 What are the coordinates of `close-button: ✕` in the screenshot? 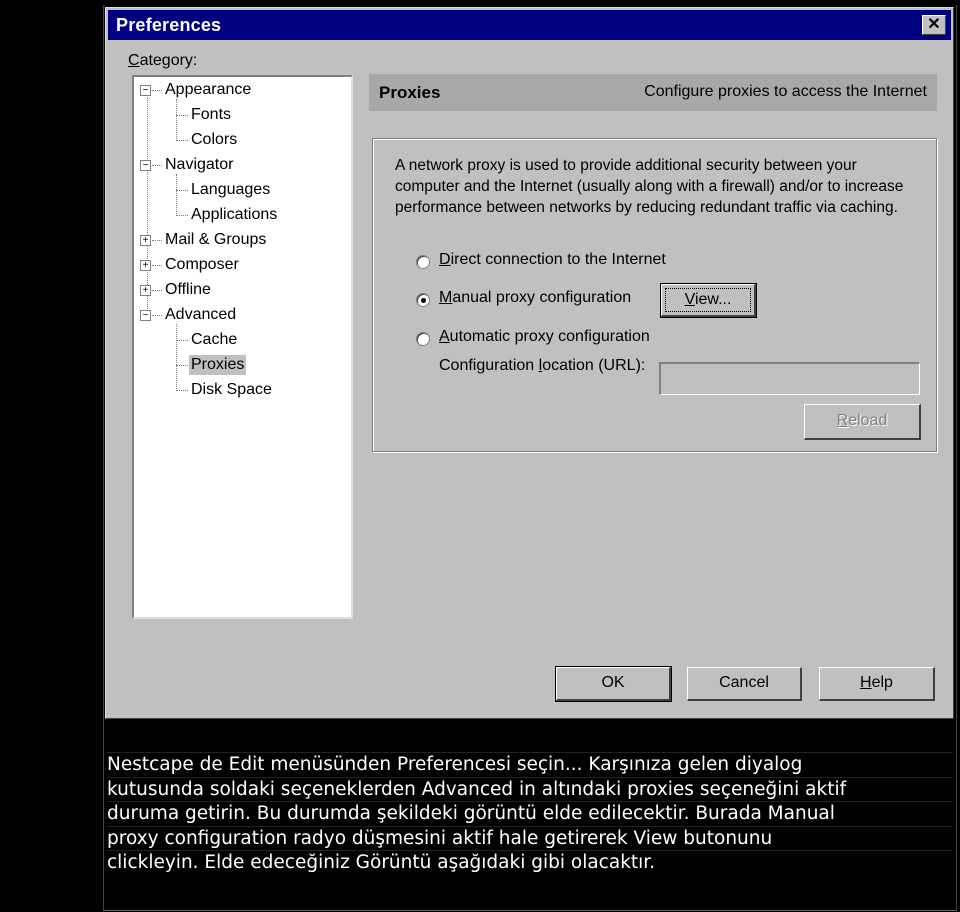 It's located at (934, 25).